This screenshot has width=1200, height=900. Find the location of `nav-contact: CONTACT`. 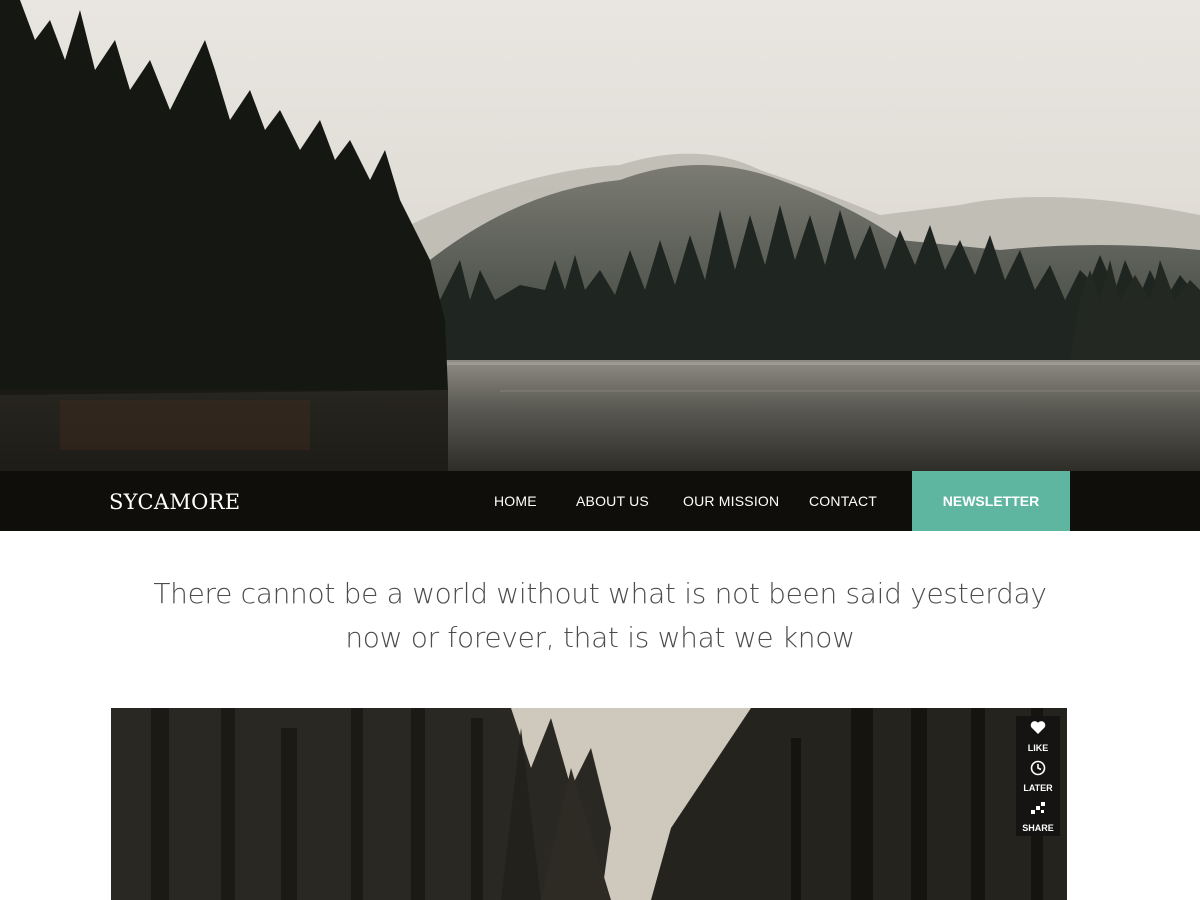

nav-contact: CONTACT is located at coordinates (843, 501).